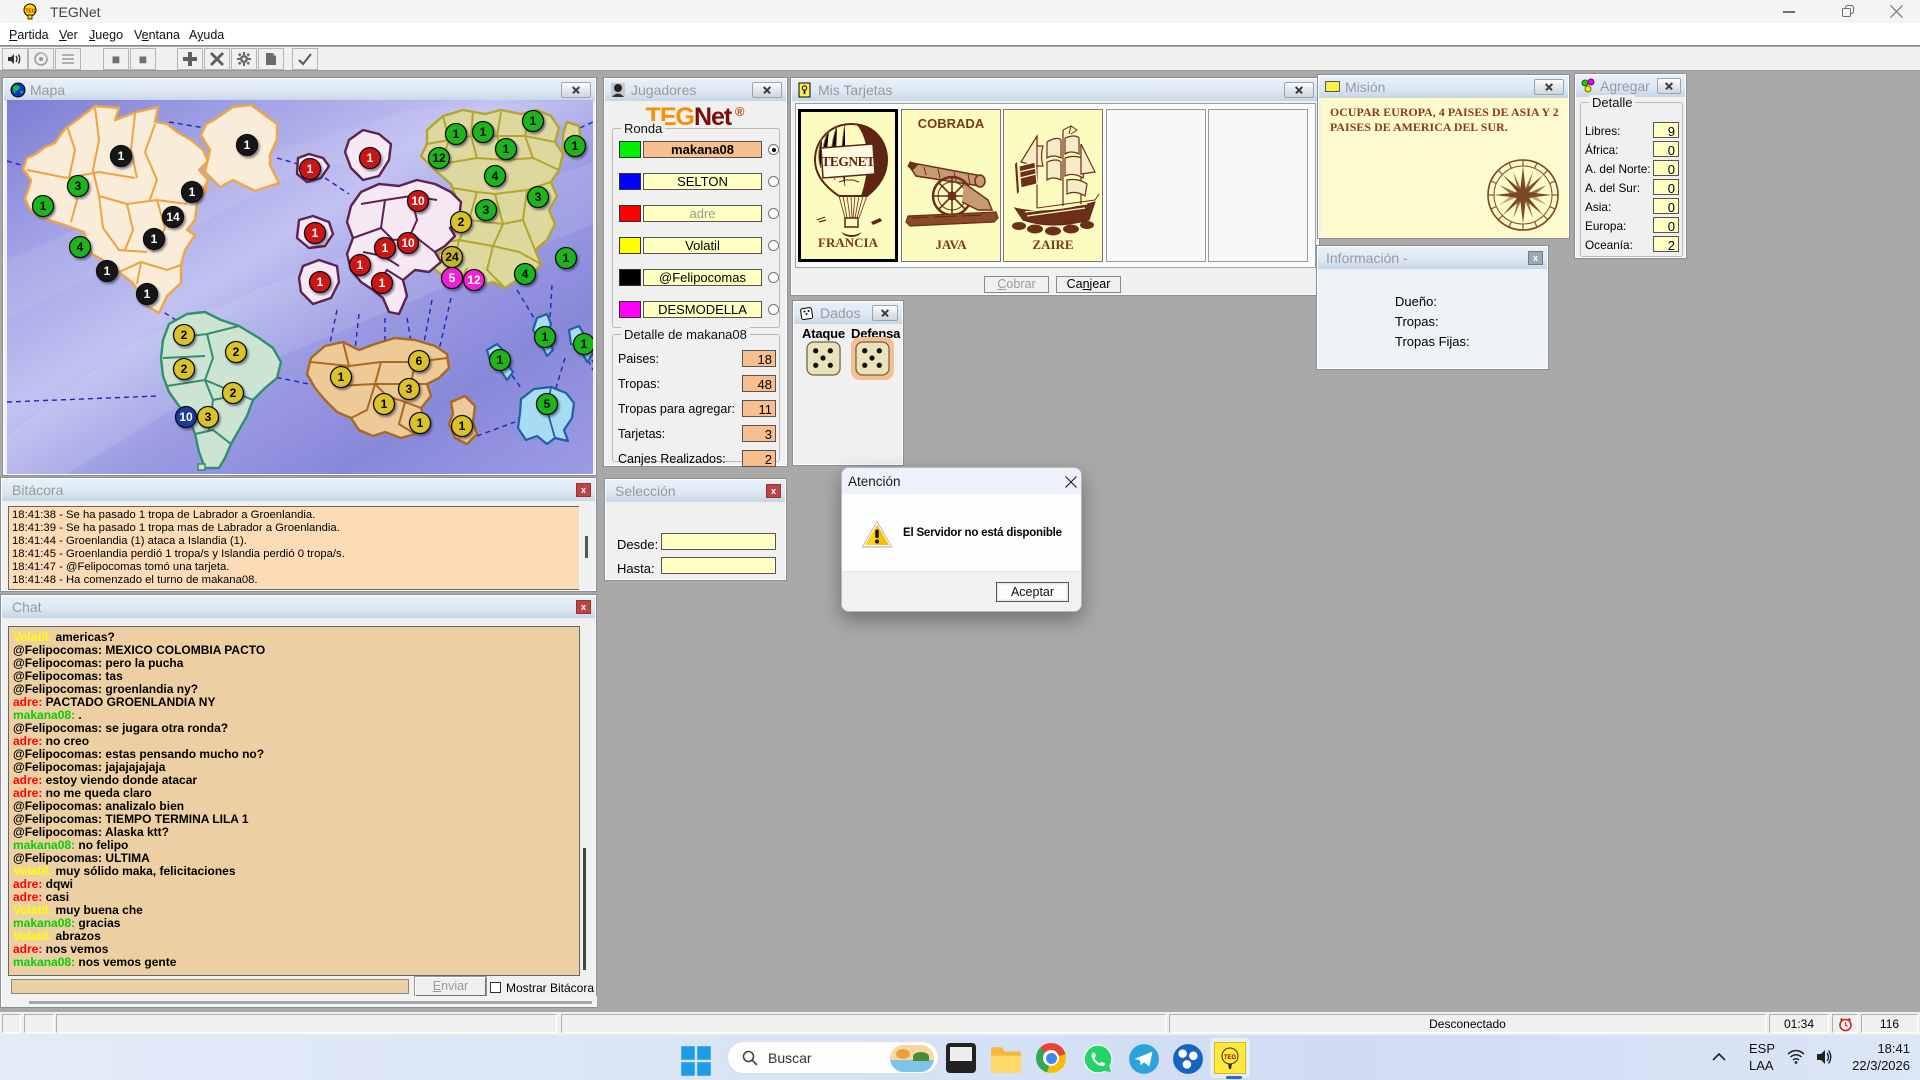 Image resolution: width=1920 pixels, height=1080 pixels. Describe the element at coordinates (419, 361) in the screenshot. I see `svg-text: 6` at that location.